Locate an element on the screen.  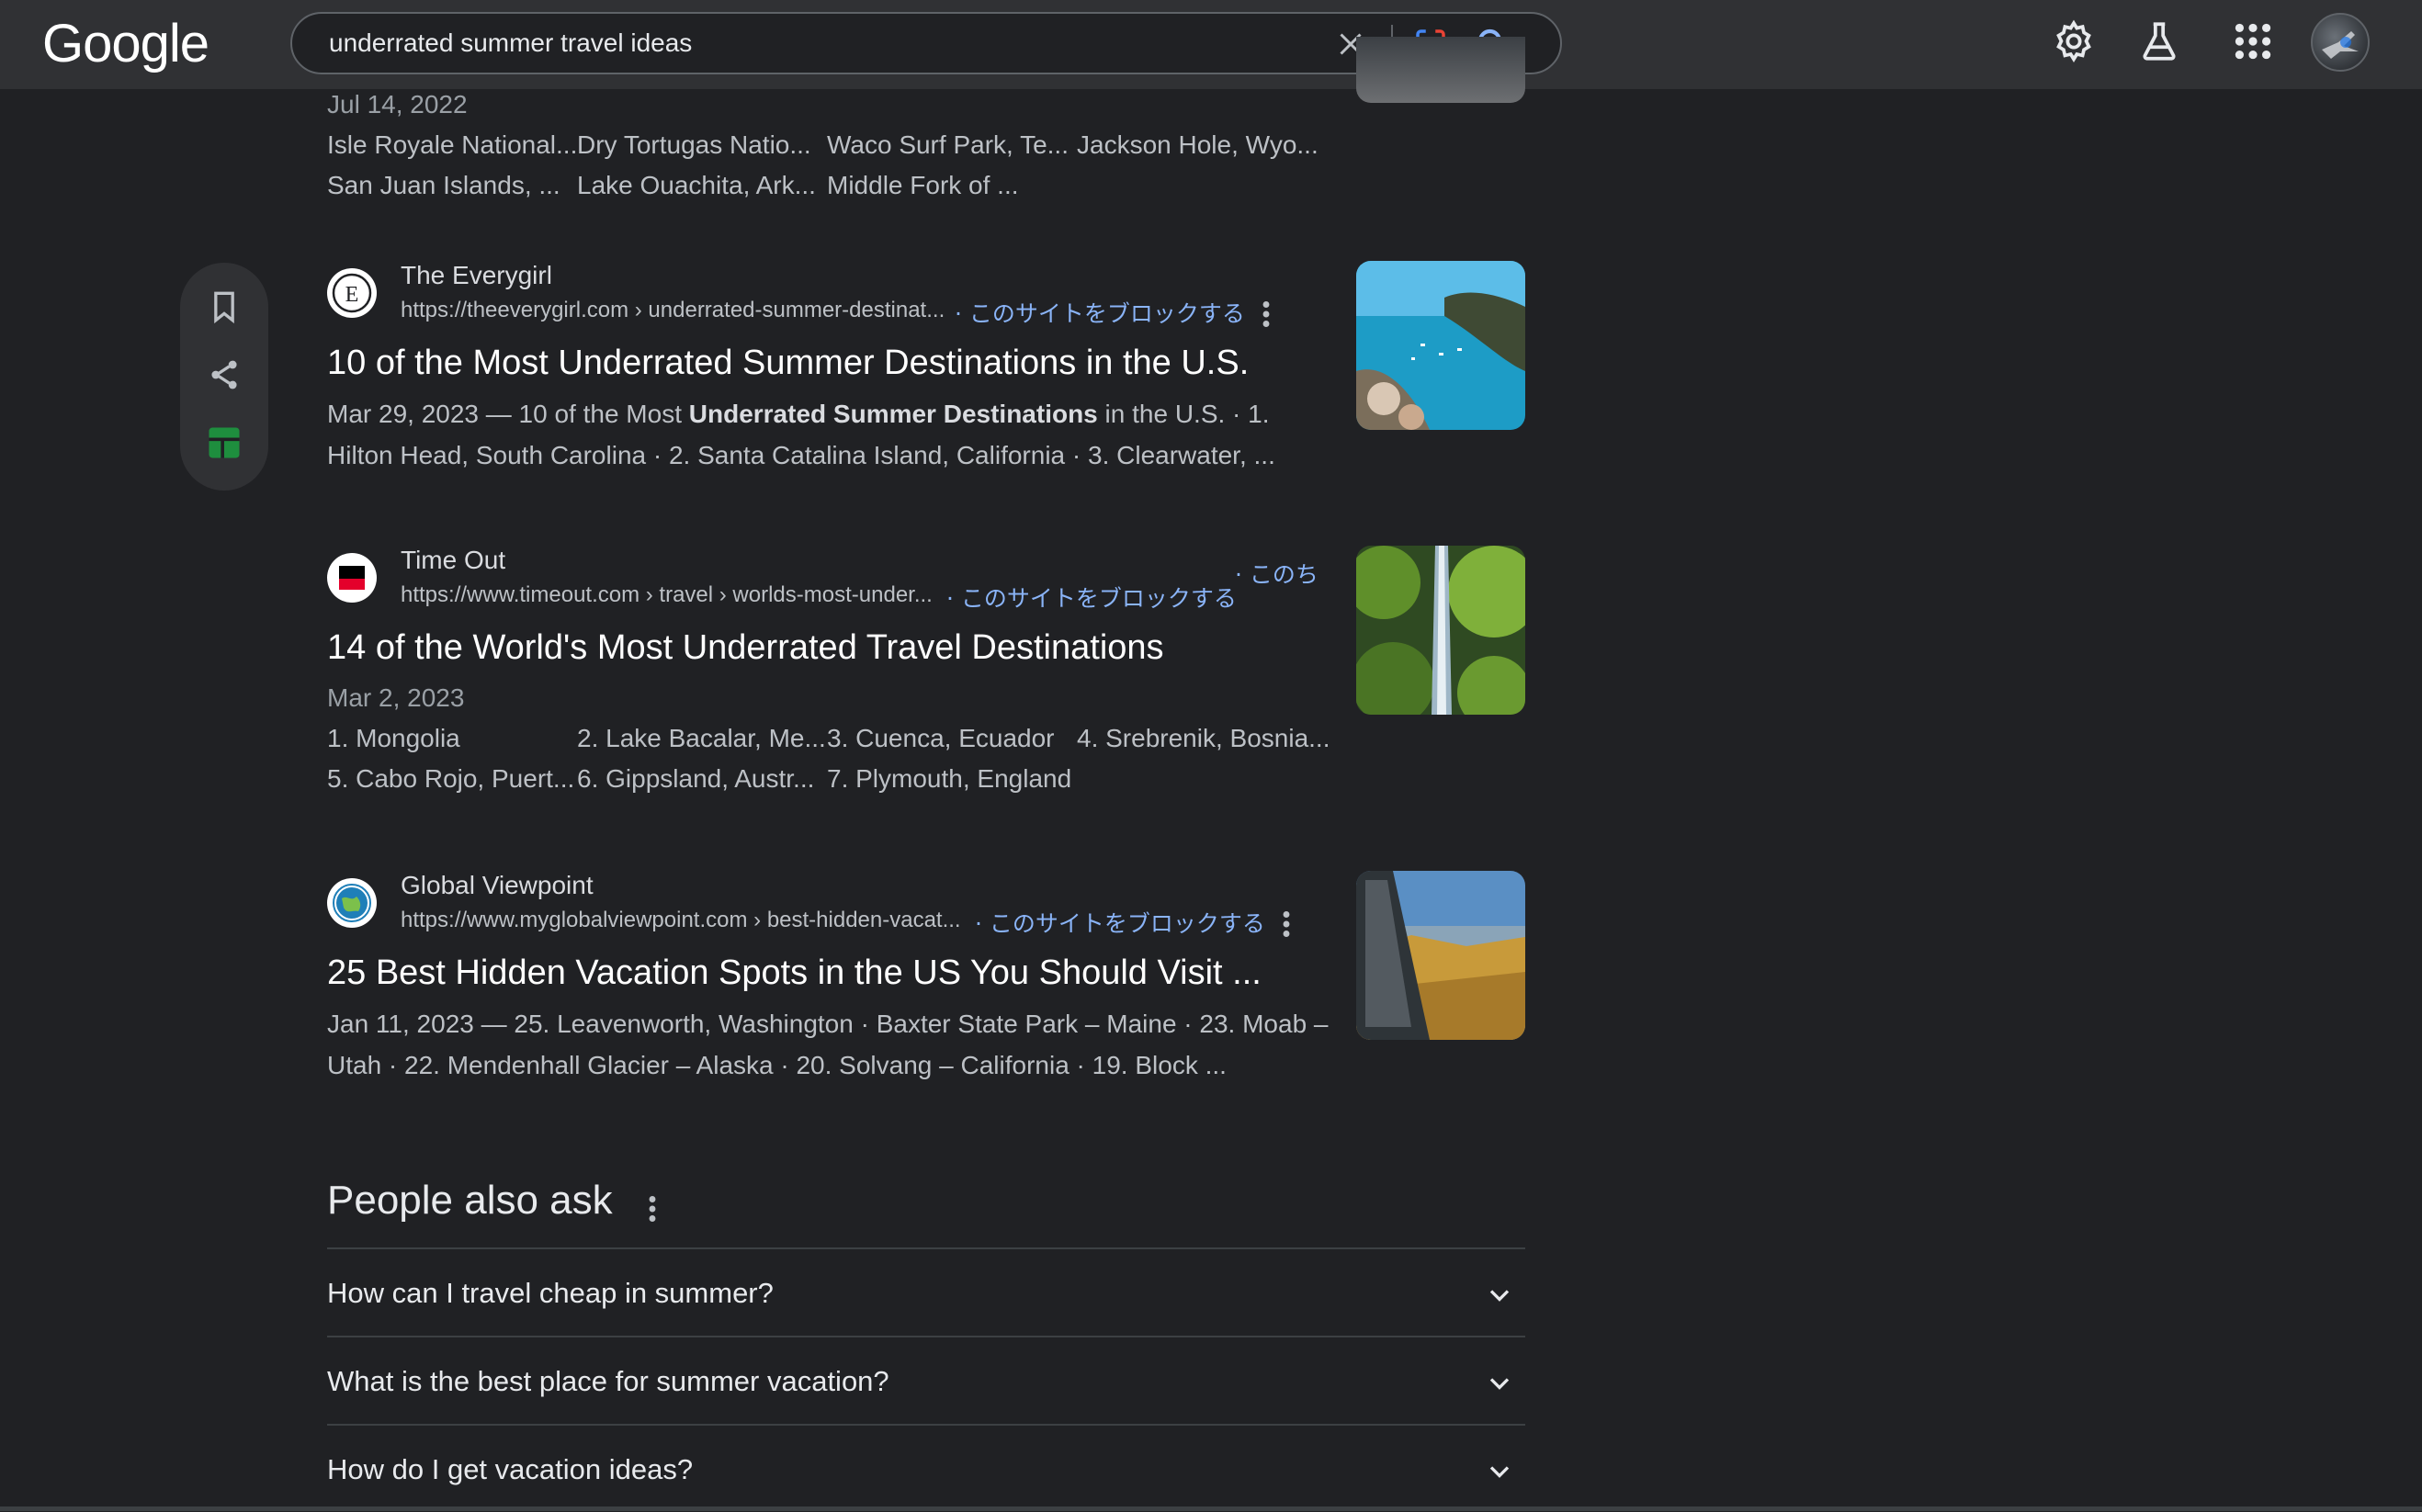
everygirl-favicon: E is located at coordinates (352, 293).